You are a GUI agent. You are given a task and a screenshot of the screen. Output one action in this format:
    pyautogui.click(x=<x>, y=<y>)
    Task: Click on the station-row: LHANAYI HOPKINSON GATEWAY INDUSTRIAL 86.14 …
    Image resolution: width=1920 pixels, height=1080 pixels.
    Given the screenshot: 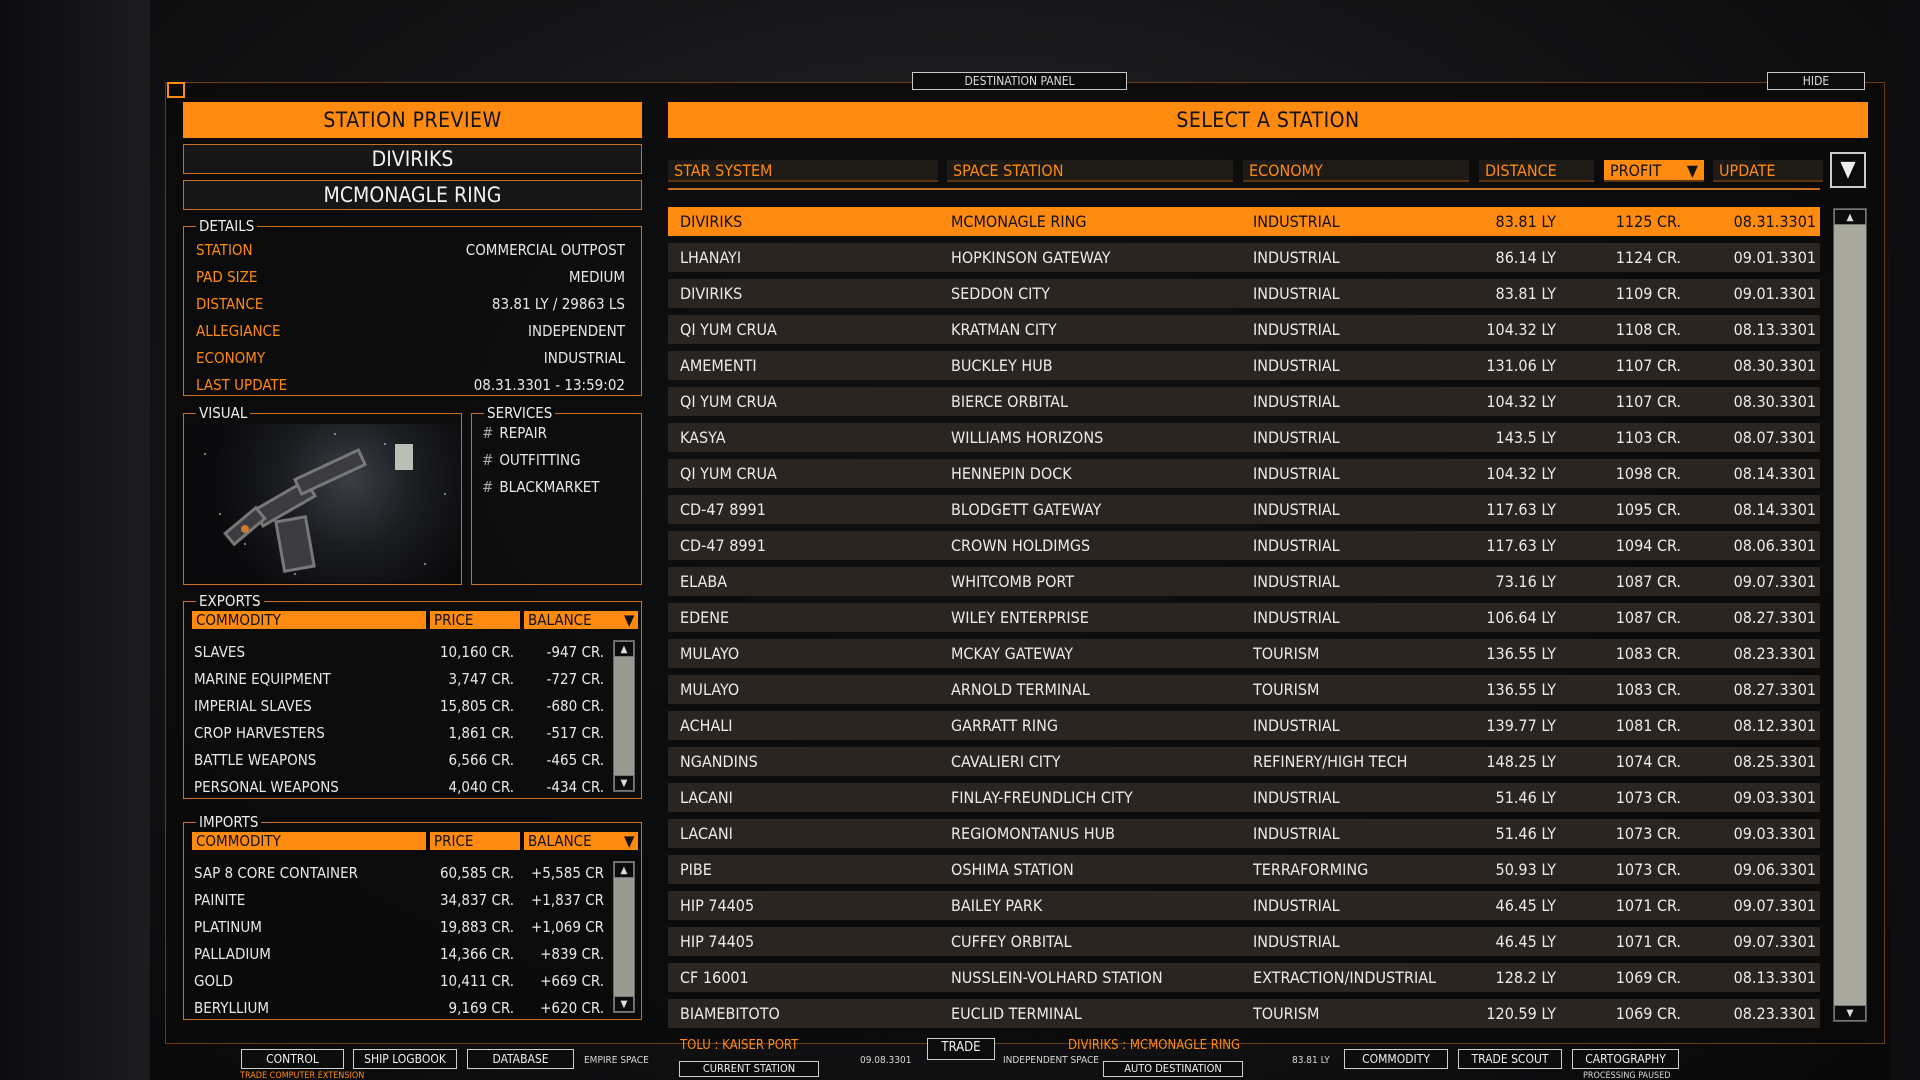 What is the action you would take?
    pyautogui.click(x=1244, y=257)
    